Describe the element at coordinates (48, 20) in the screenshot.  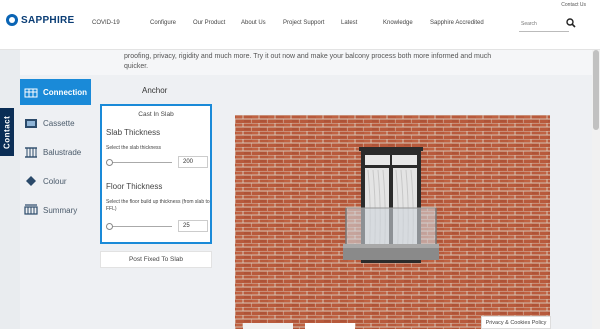
I see `logo-text: SAPPHIRE` at that location.